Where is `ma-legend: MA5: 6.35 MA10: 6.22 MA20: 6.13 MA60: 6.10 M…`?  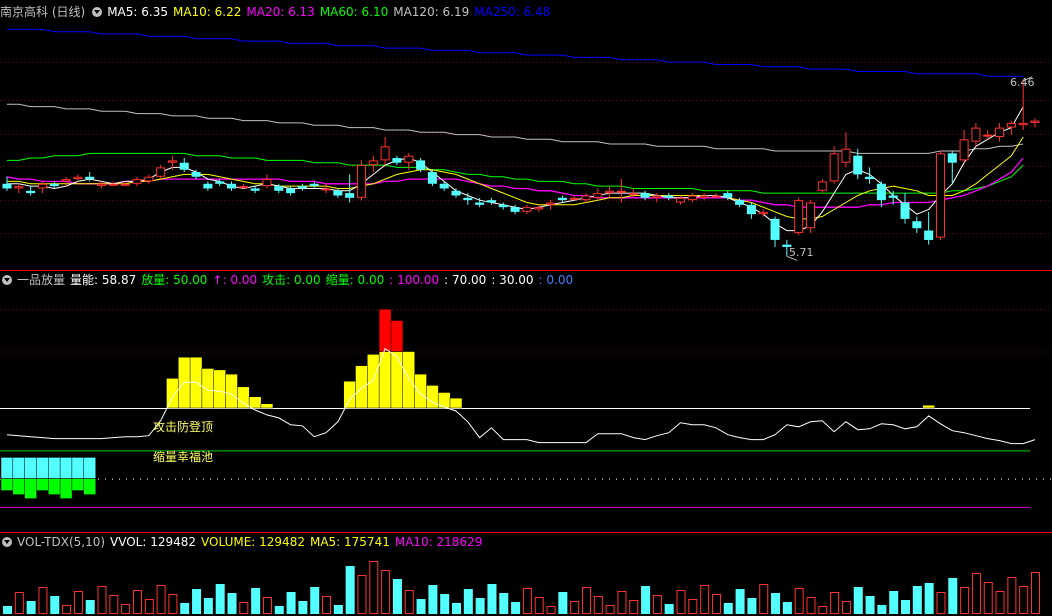
ma-legend: MA5: 6.35 MA10: 6.22 MA20: 6.13 MA60: 6.10 M… is located at coordinates (331, 12).